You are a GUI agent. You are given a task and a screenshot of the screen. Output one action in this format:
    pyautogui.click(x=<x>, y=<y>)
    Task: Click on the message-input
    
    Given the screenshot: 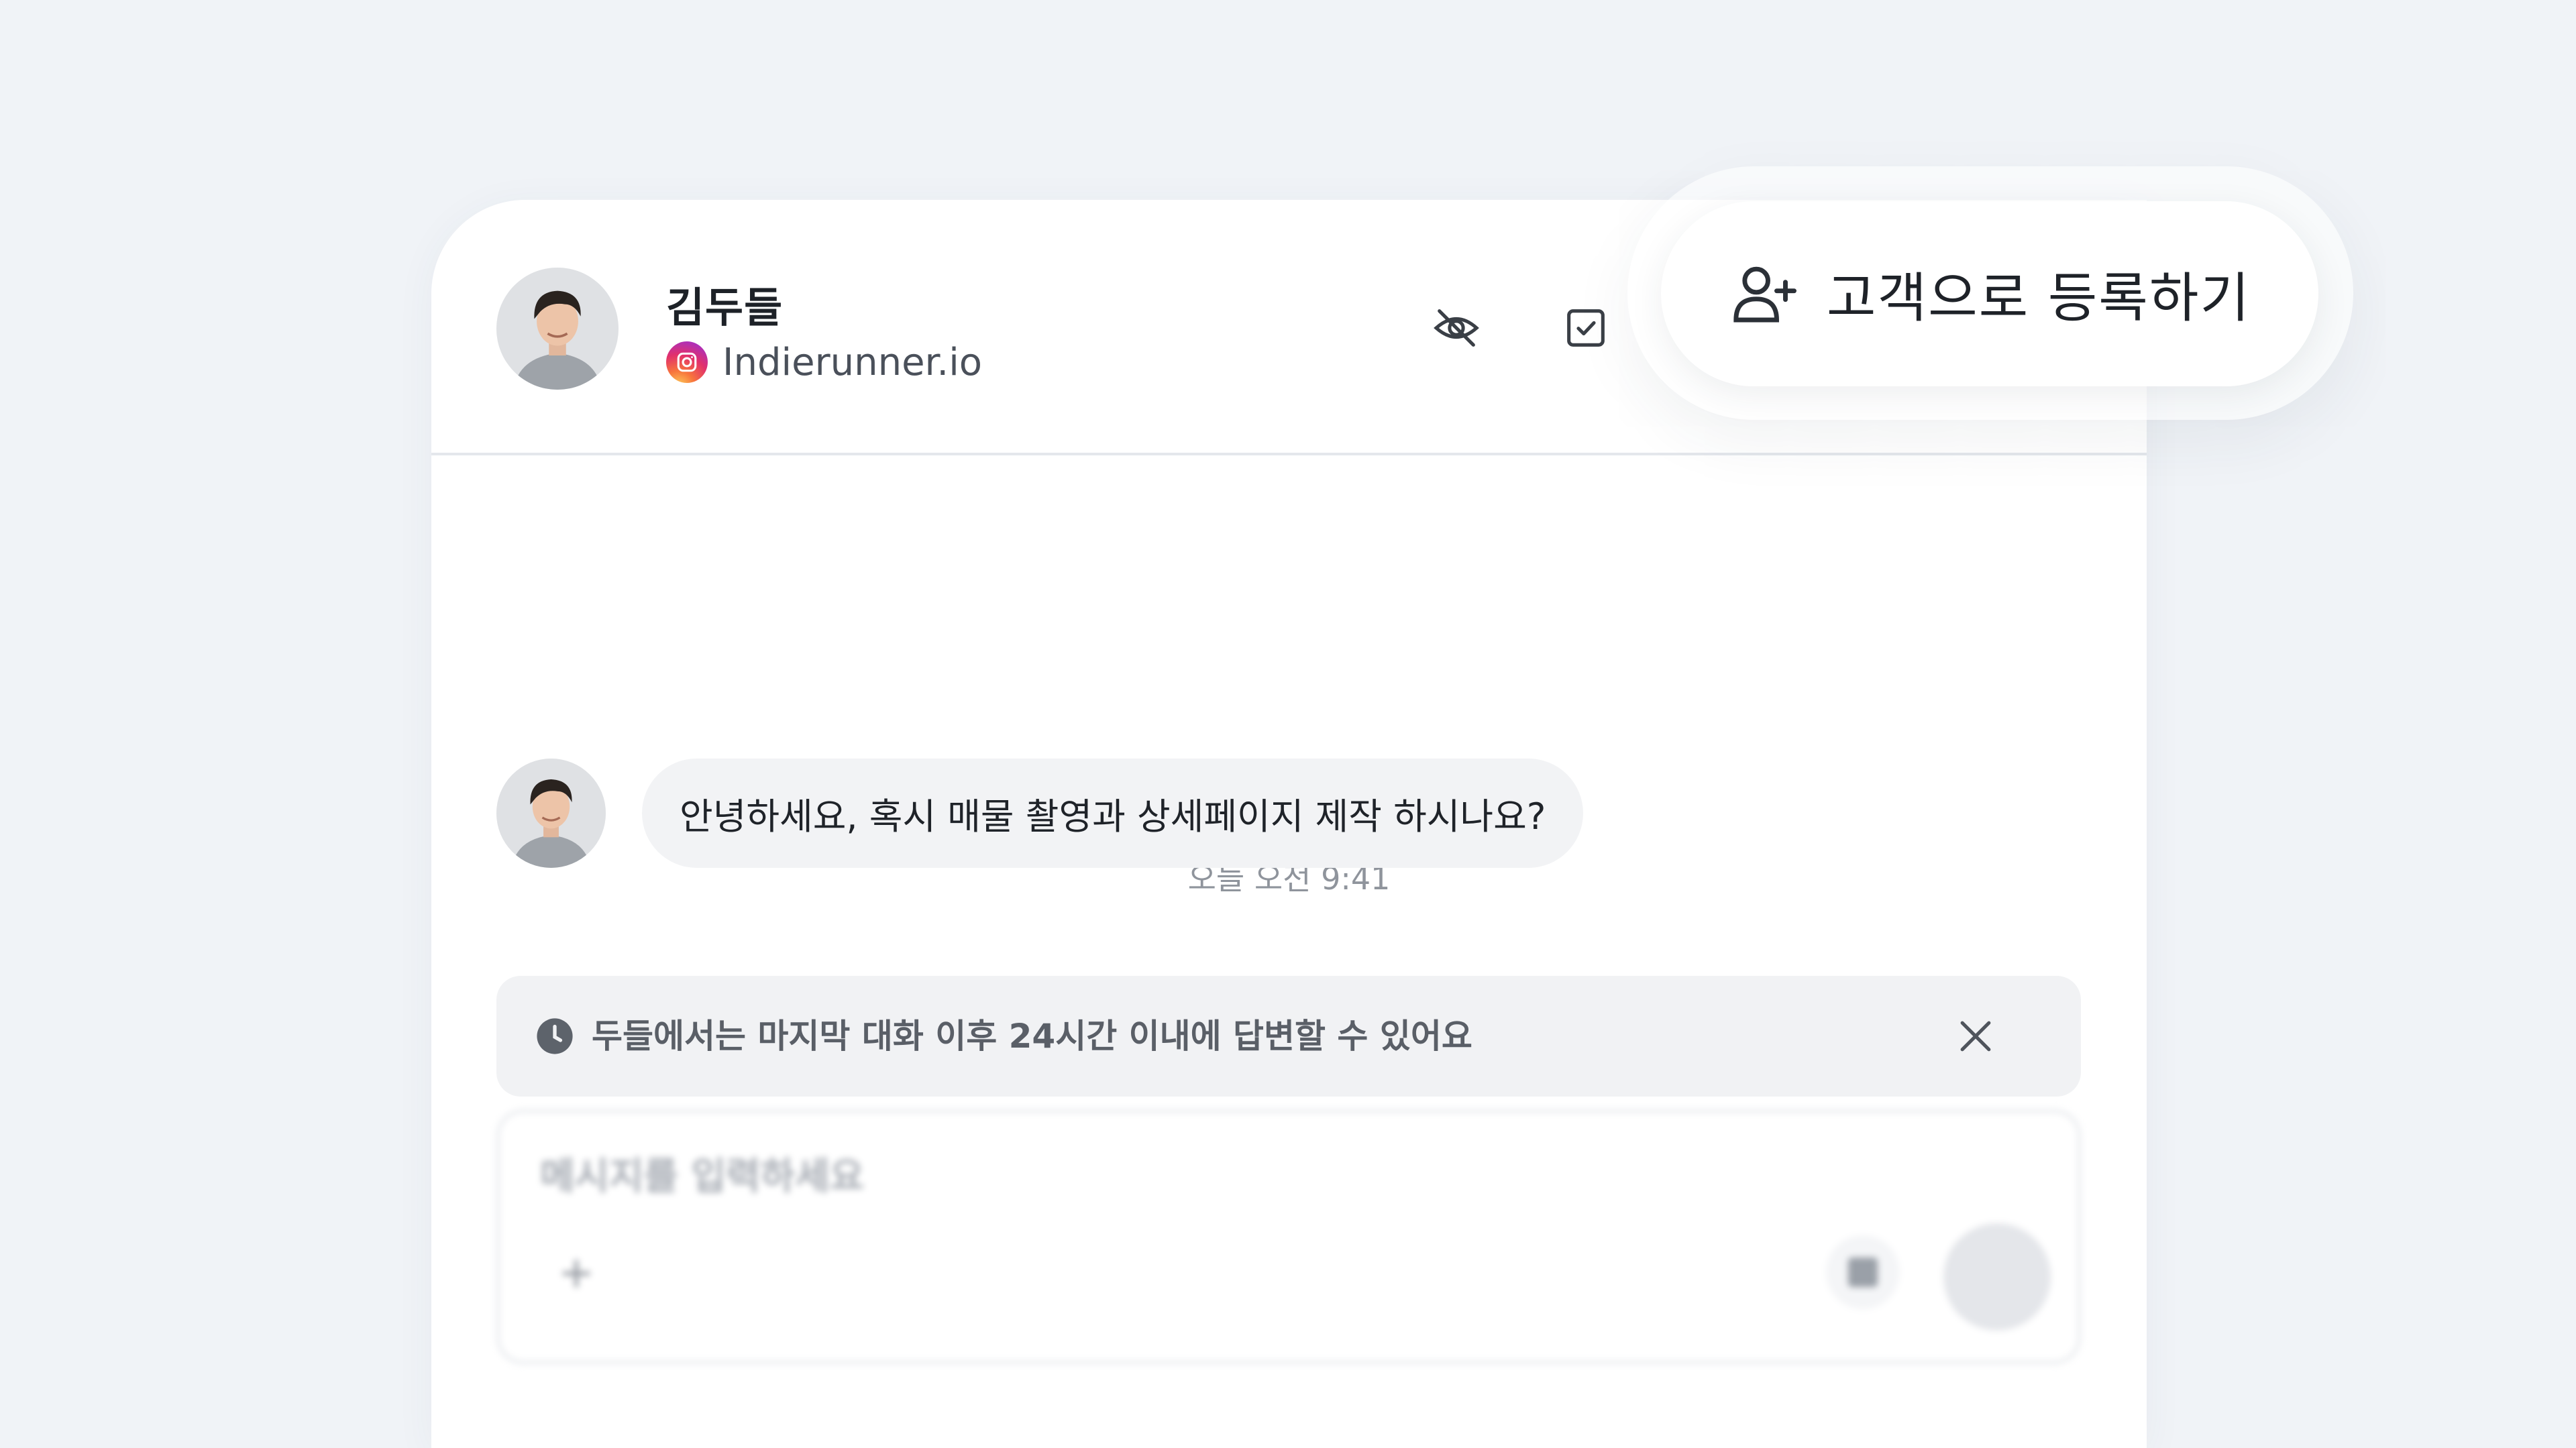 What is the action you would take?
    pyautogui.click(x=1177, y=1176)
    